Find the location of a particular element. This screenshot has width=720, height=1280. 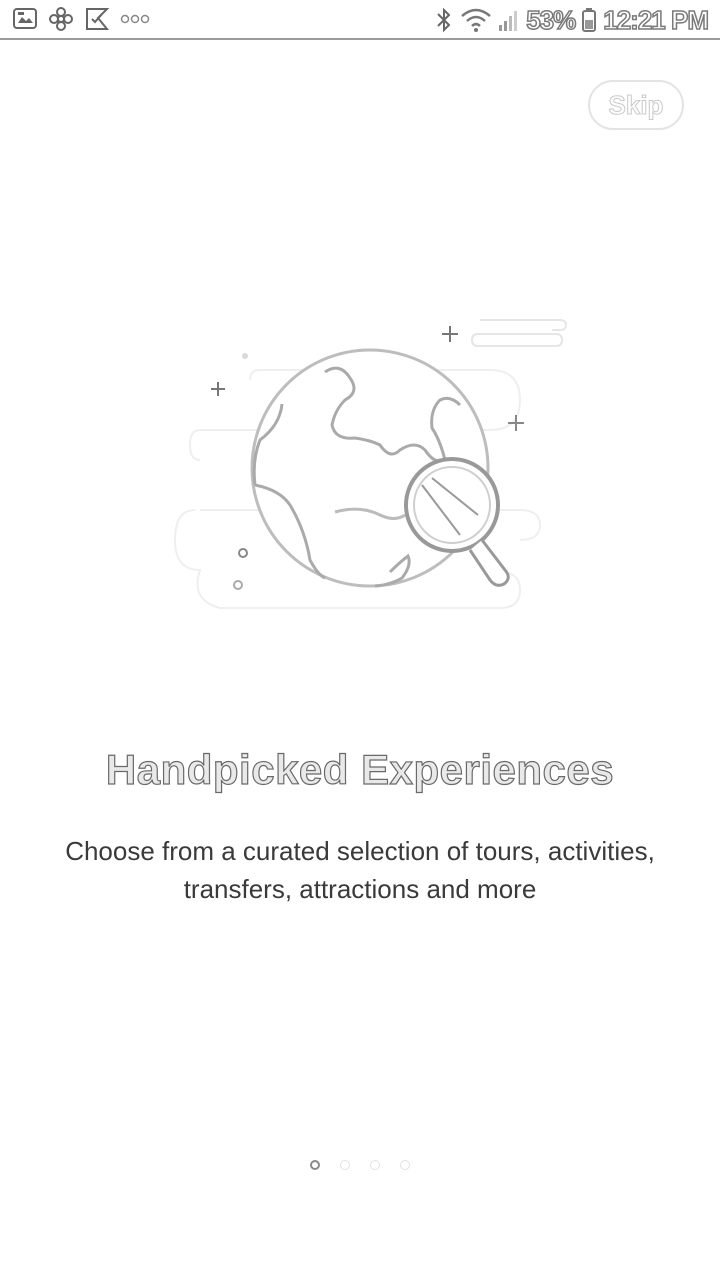

status-bar-left is located at coordinates (81, 19).